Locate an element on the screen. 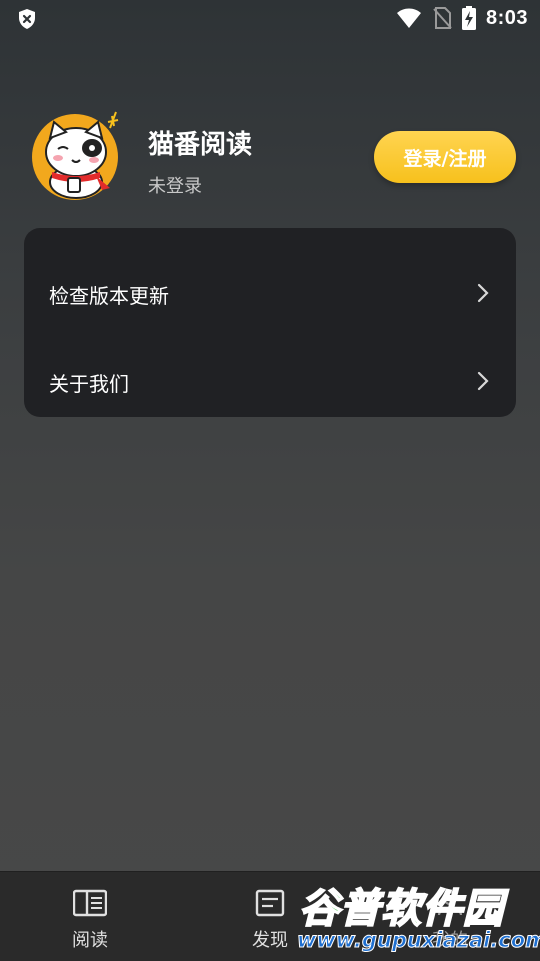 This screenshot has height=961, width=540. avatar is located at coordinates (75, 155).